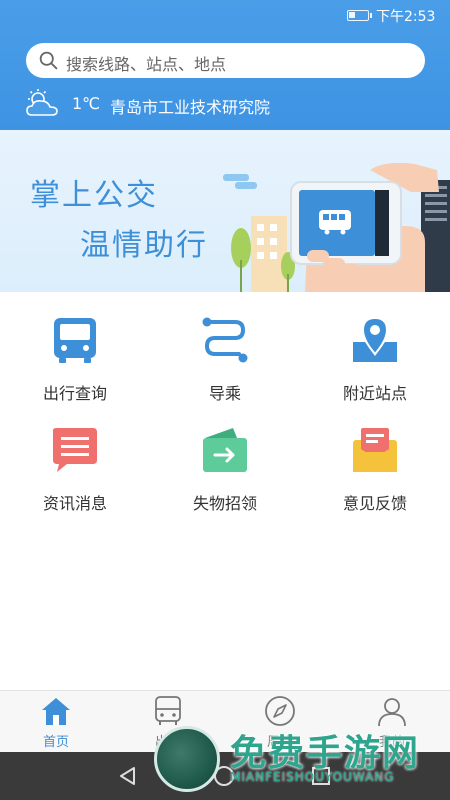 This screenshot has height=800, width=450. I want to click on feature-label: 失物招领, so click(224, 503).